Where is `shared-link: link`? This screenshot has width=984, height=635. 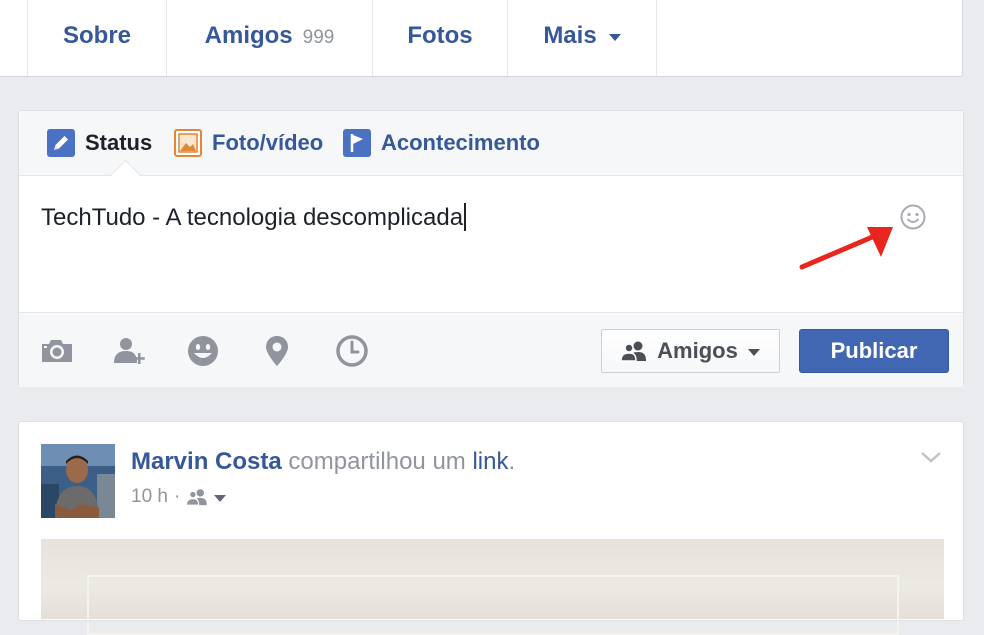
shared-link: link is located at coordinates (490, 461).